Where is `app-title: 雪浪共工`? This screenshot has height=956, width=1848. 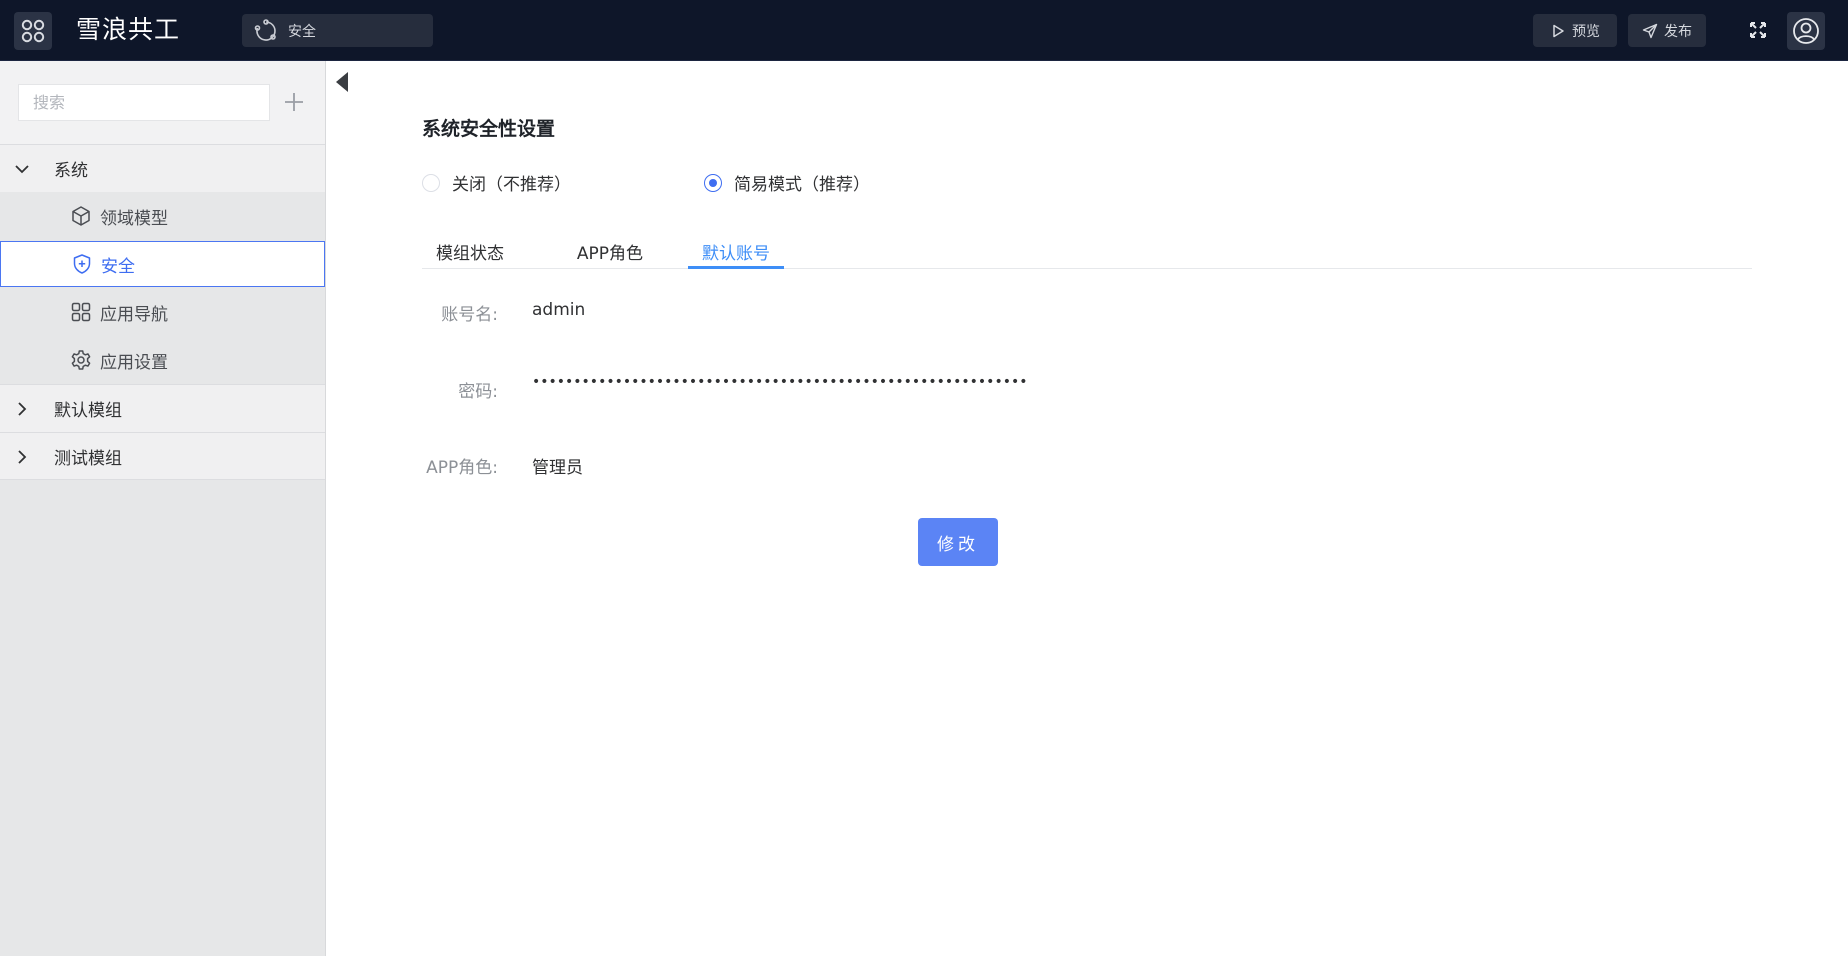 app-title: 雪浪共工 is located at coordinates (128, 29).